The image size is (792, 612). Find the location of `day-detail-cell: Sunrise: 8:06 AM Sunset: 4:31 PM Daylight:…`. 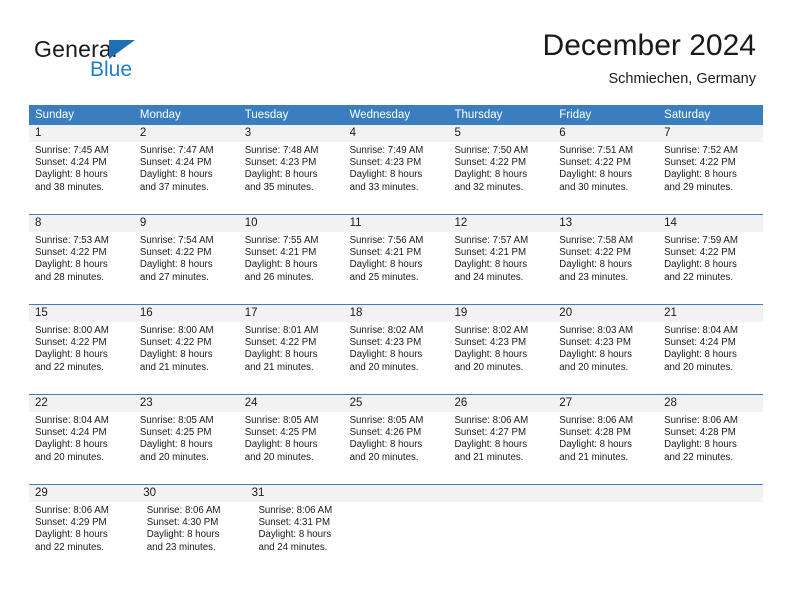

day-detail-cell: Sunrise: 8:06 AM Sunset: 4:31 PM Daylight:… is located at coordinates (308, 531).